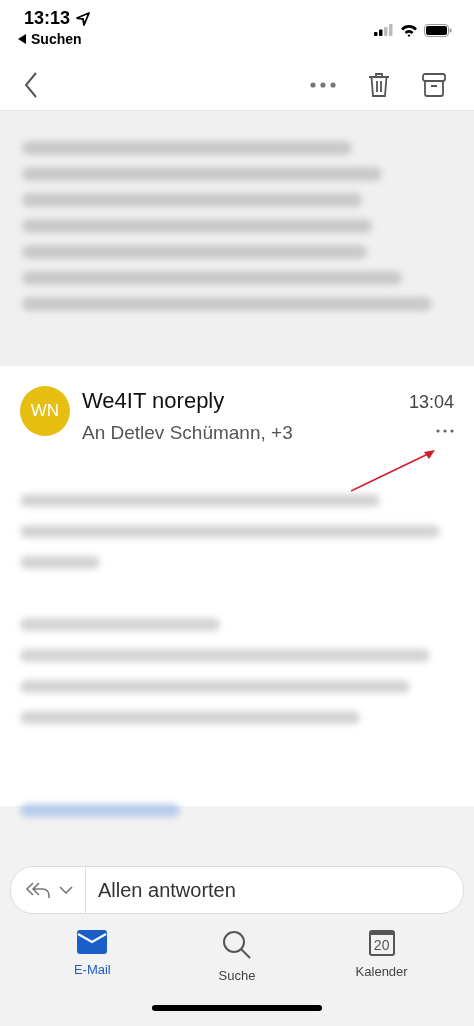 The image size is (474, 1026). I want to click on reply-all-bar: Allen antworten, so click(237, 890).